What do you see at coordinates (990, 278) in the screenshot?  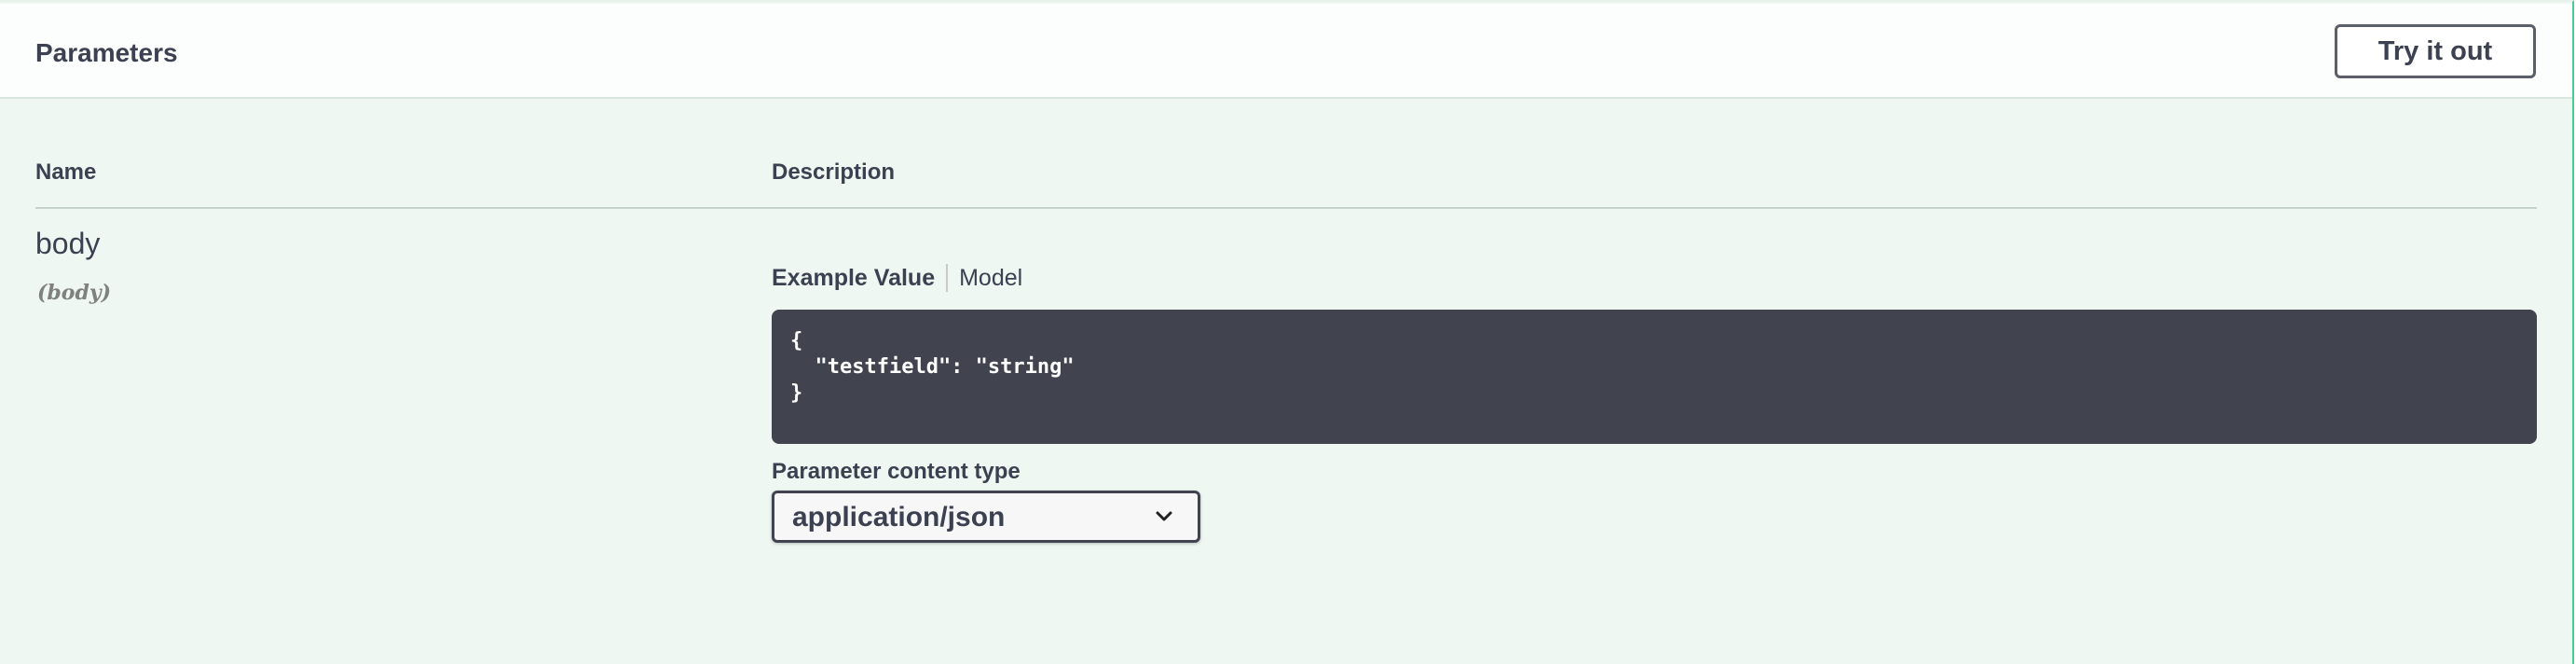 I see `tab-model: Model` at bounding box center [990, 278].